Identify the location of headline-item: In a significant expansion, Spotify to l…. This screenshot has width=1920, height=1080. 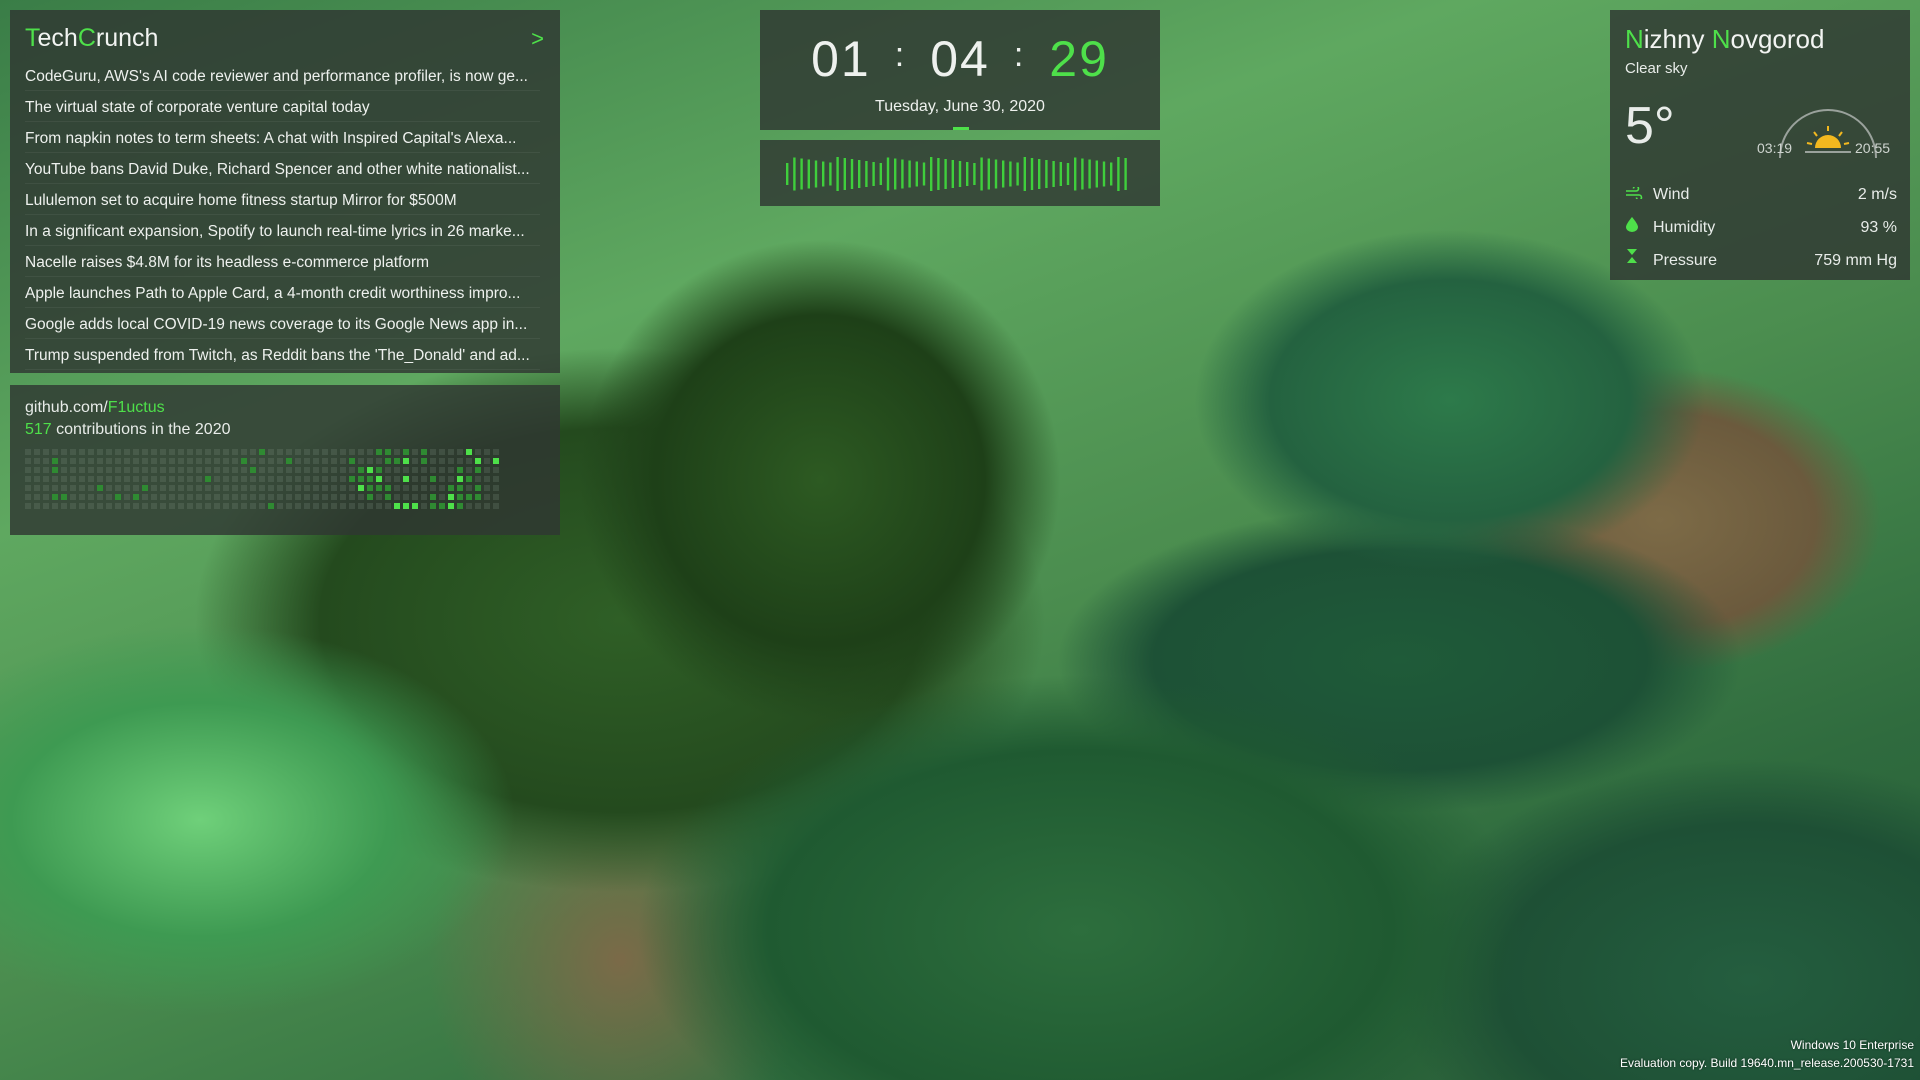
(282, 232).